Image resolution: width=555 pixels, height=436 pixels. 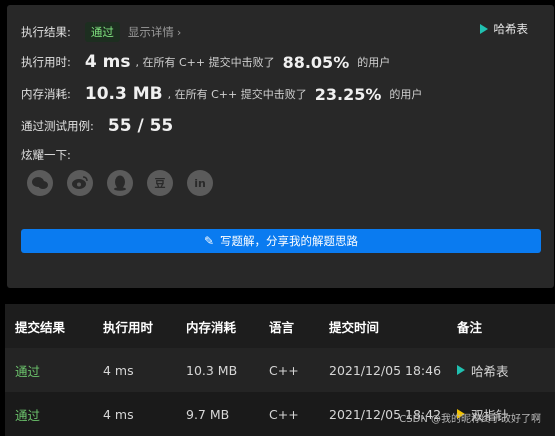 What do you see at coordinates (46, 32) in the screenshot?
I see `result-label: 执行结果:` at bounding box center [46, 32].